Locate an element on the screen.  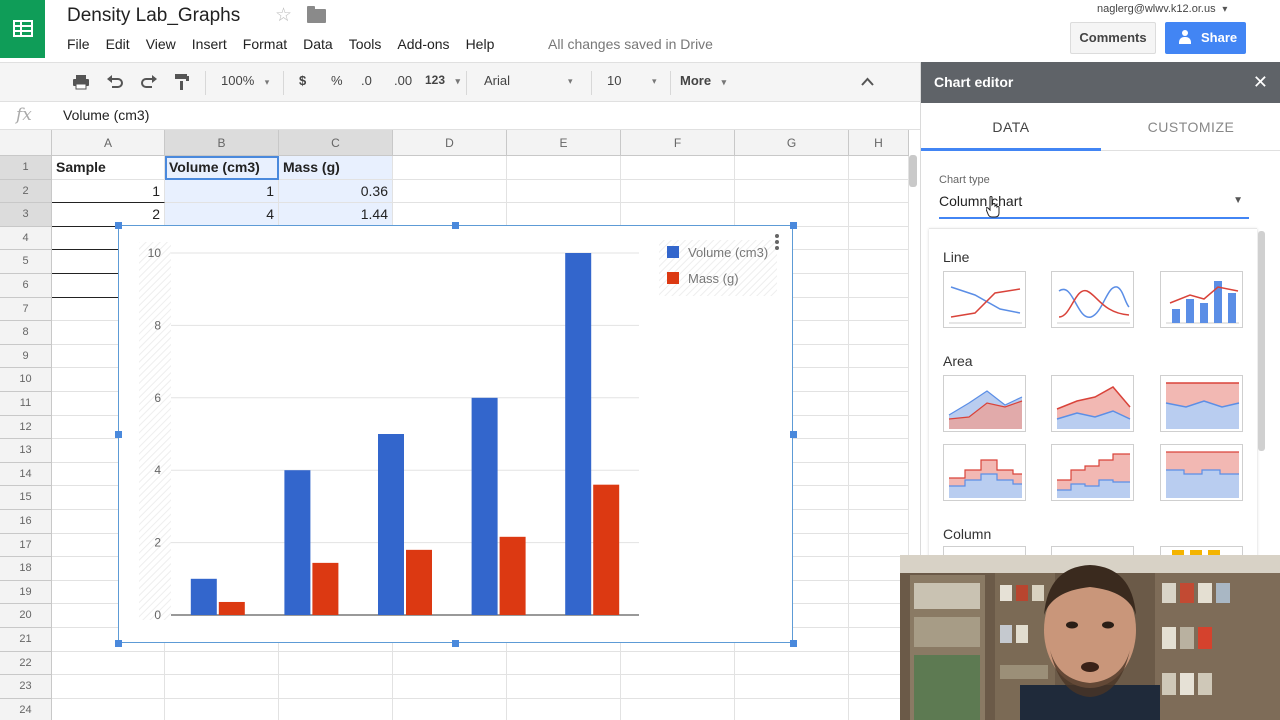
row-header-2: 2 is located at coordinates (26, 191).